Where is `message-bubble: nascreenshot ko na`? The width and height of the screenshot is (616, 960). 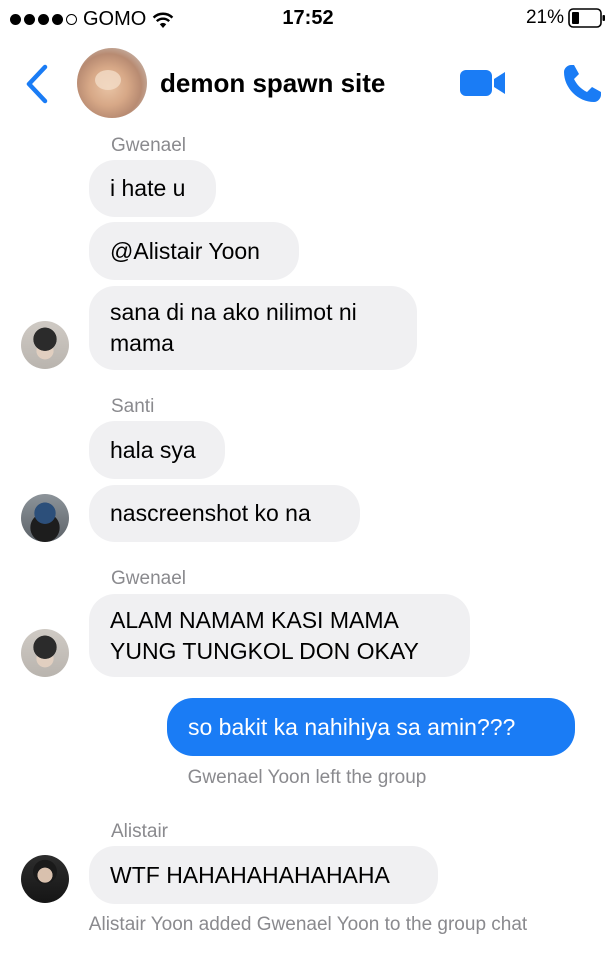
message-bubble: nascreenshot ko na is located at coordinates (224, 513).